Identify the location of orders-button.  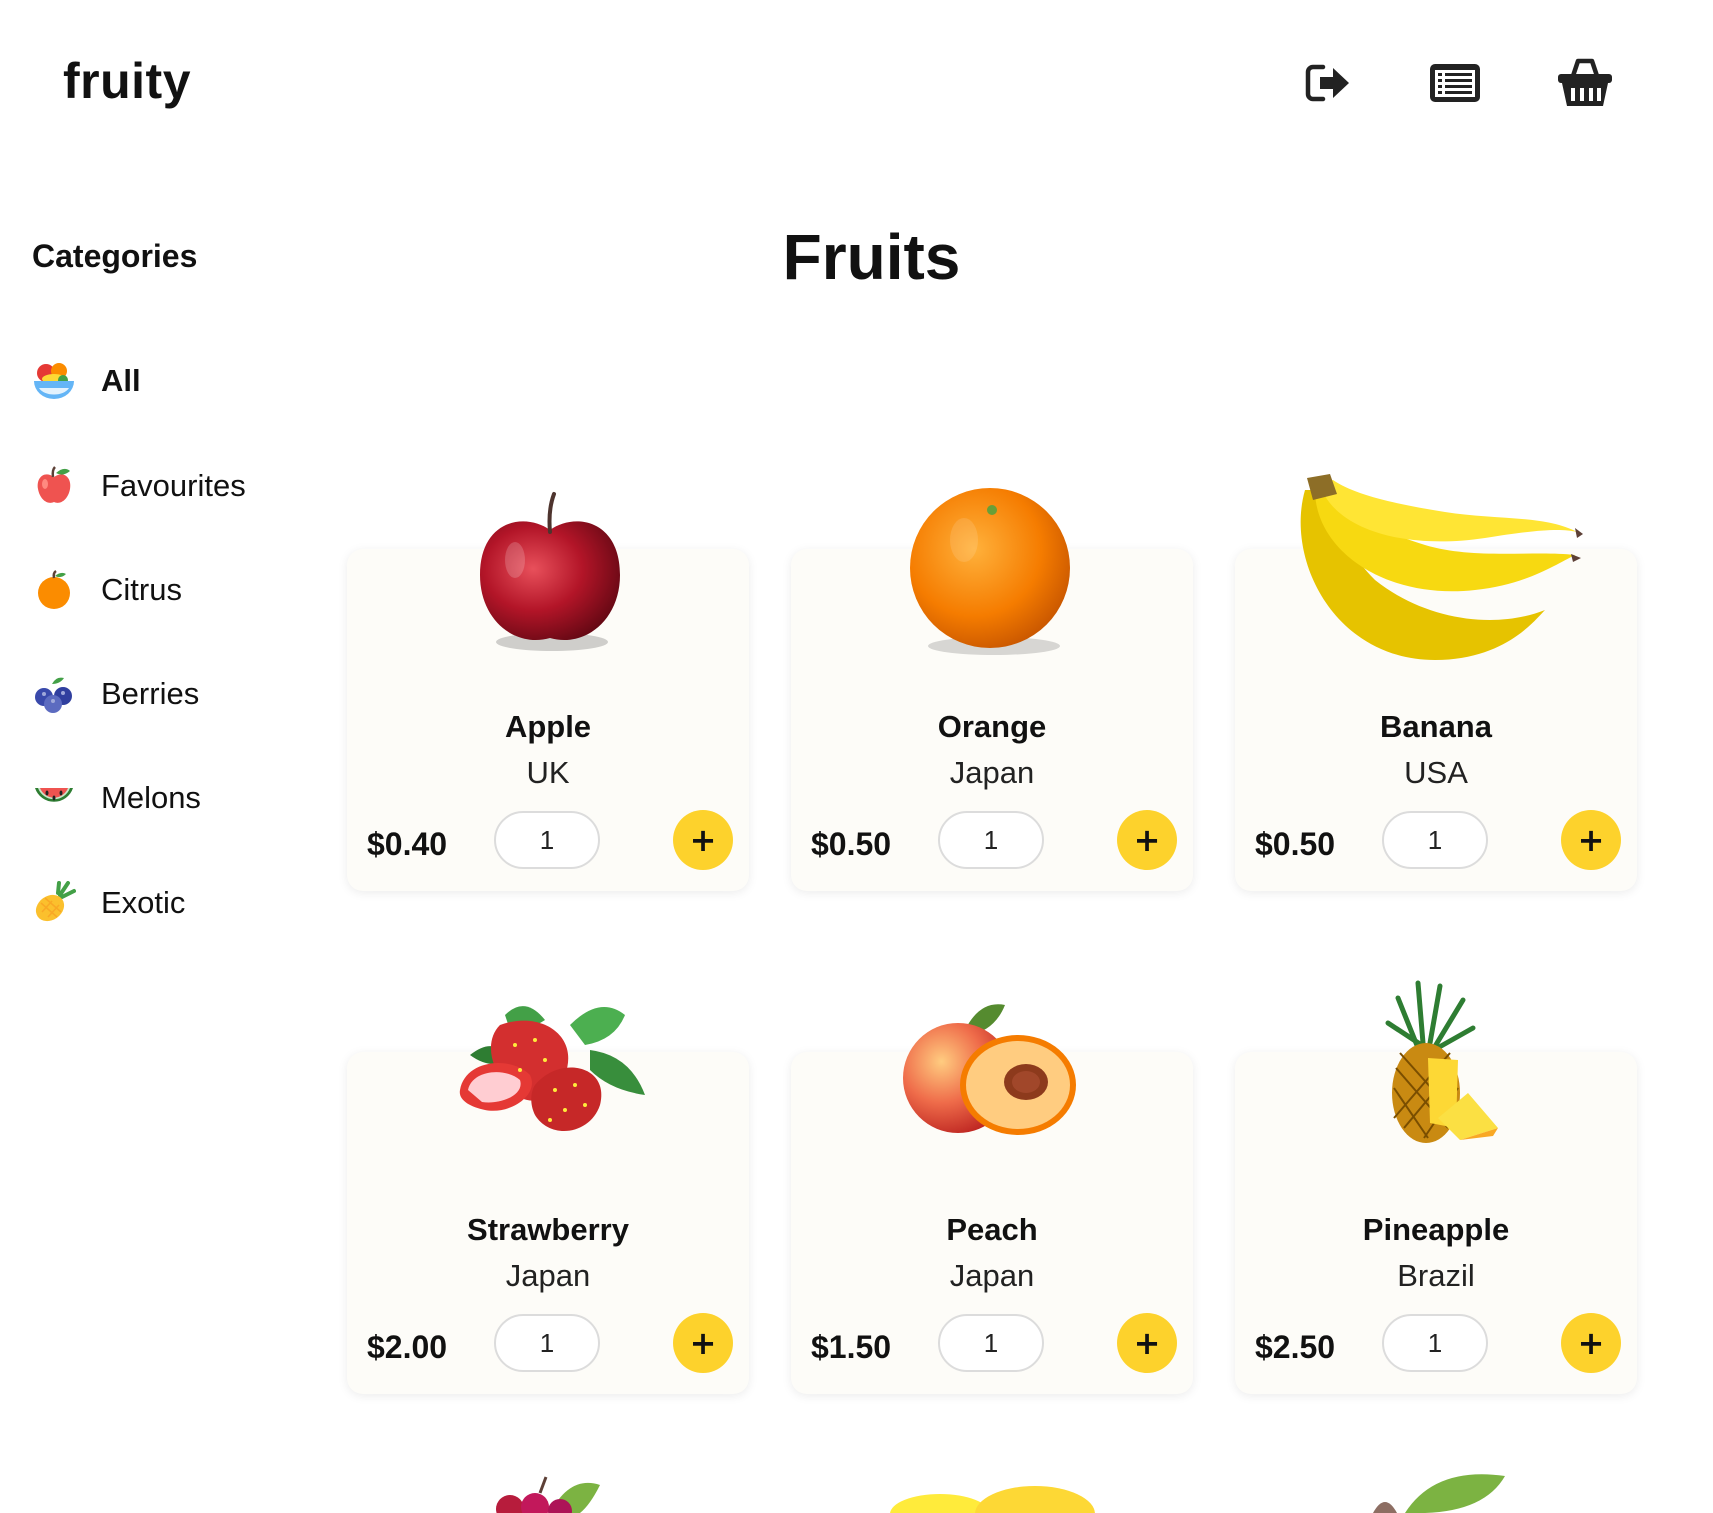
(1455, 83).